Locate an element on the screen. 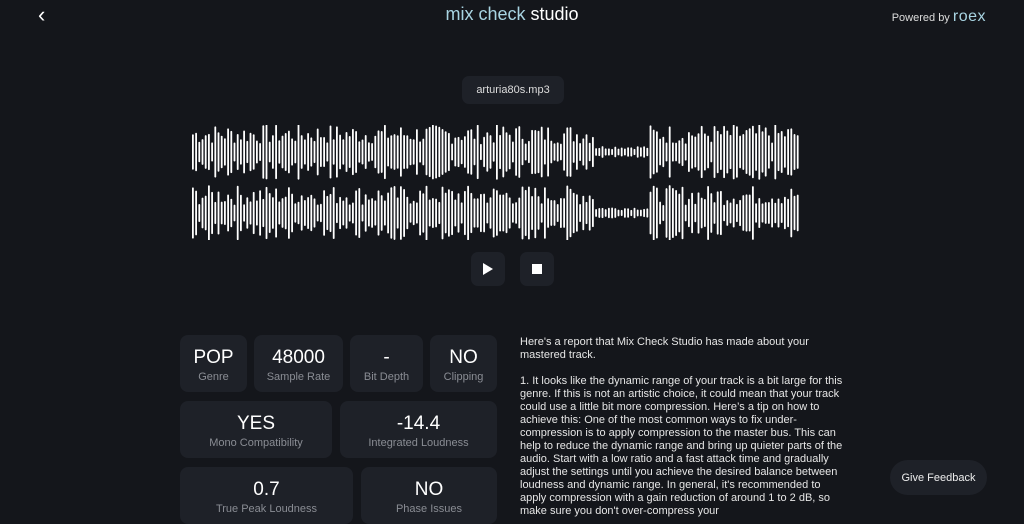  stop-button is located at coordinates (537, 269).